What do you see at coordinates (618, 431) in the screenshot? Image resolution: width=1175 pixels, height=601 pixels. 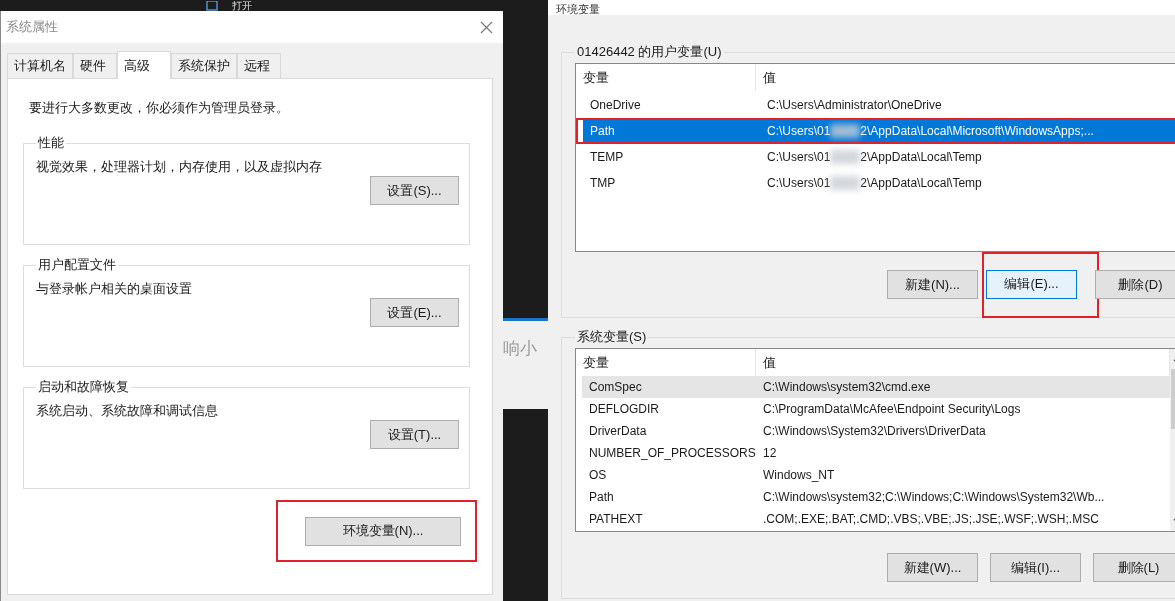 I see `variable-name: DriverData` at bounding box center [618, 431].